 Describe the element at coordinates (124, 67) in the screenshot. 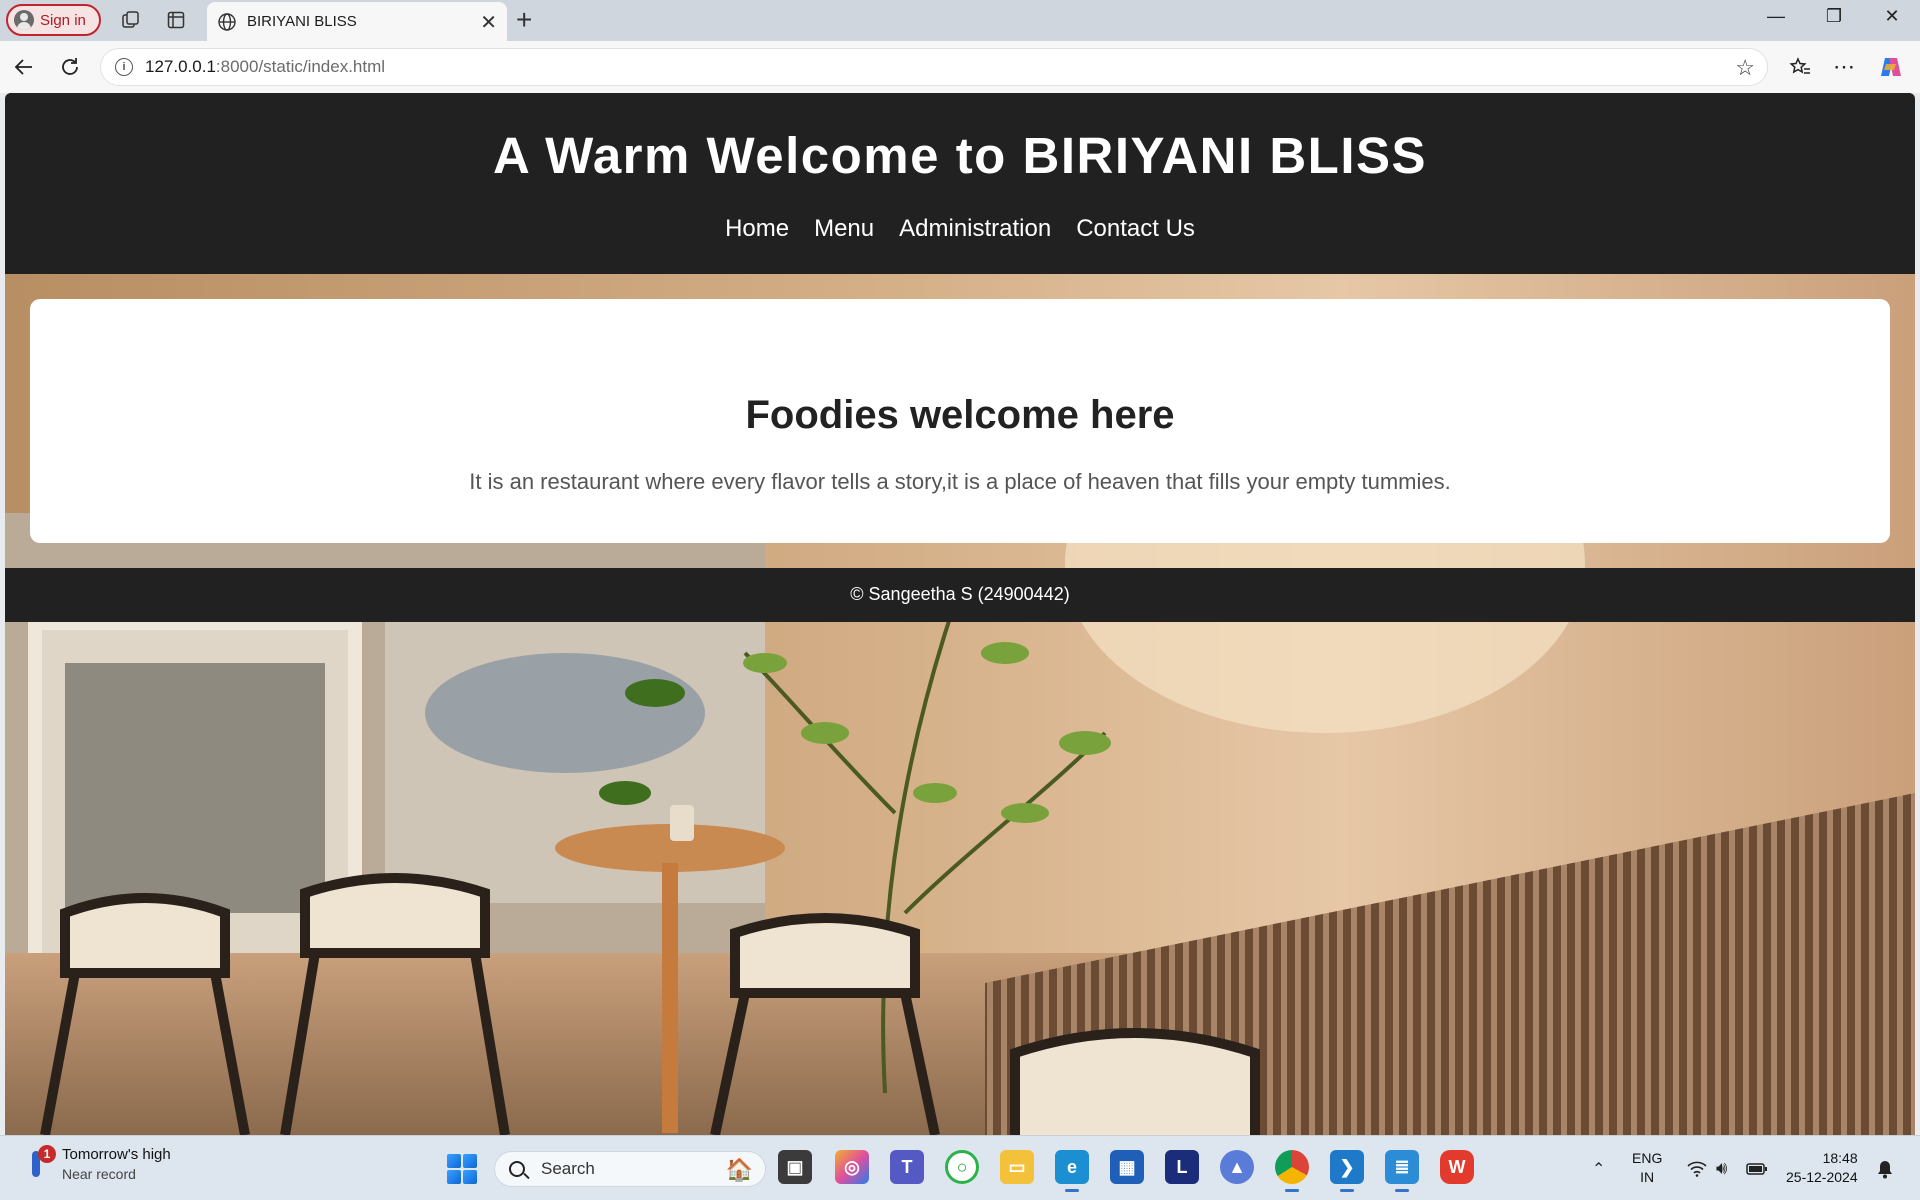

I see `site-info-icon: i` at that location.